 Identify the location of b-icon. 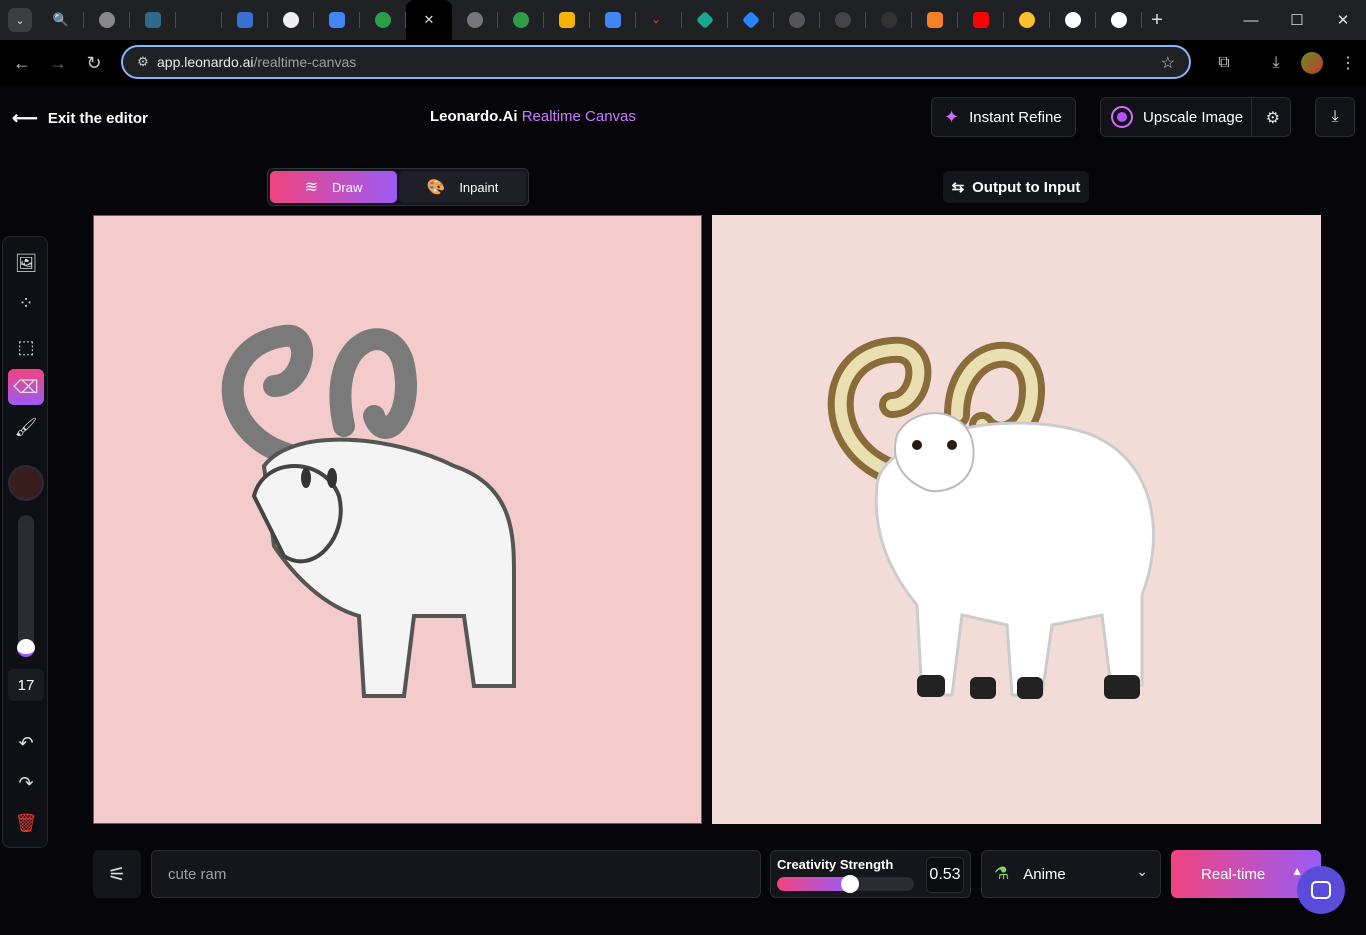
(797, 20).